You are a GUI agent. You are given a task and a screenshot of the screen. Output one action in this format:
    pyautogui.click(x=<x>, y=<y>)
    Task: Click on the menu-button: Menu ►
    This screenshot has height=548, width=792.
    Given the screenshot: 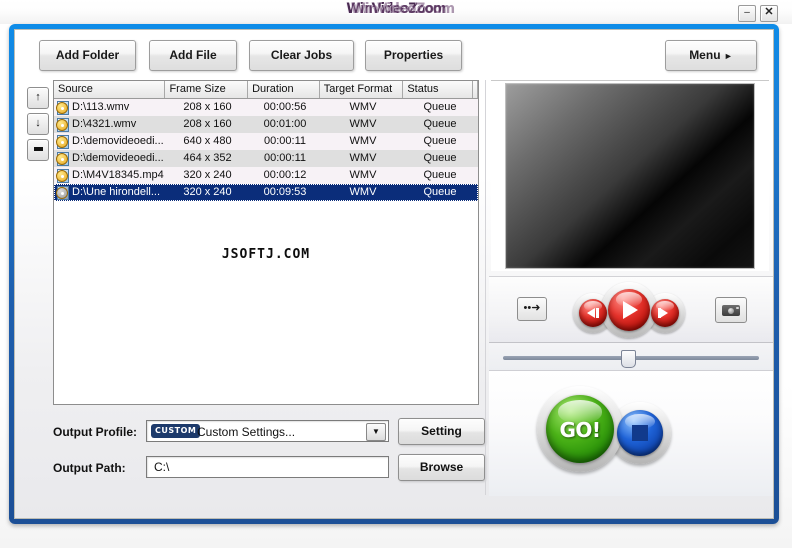 What is the action you would take?
    pyautogui.click(x=711, y=55)
    